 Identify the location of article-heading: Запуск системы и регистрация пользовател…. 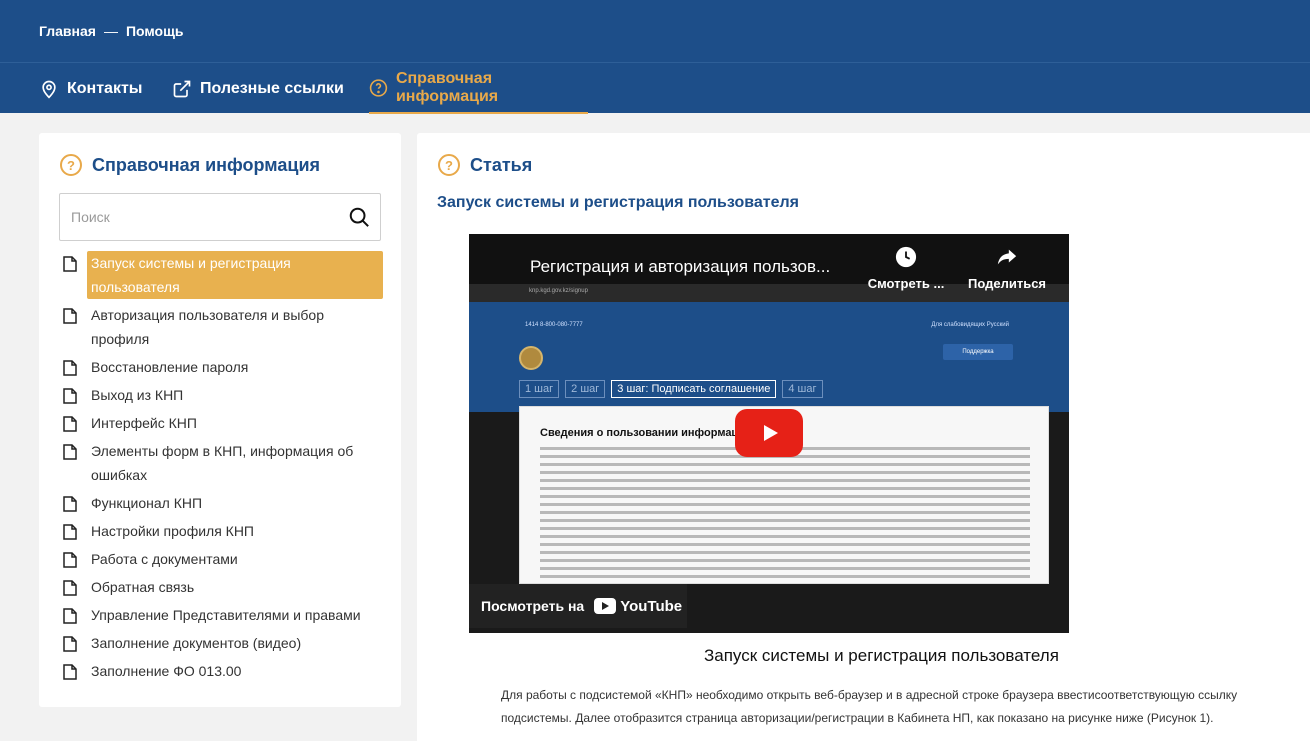
(618, 202).